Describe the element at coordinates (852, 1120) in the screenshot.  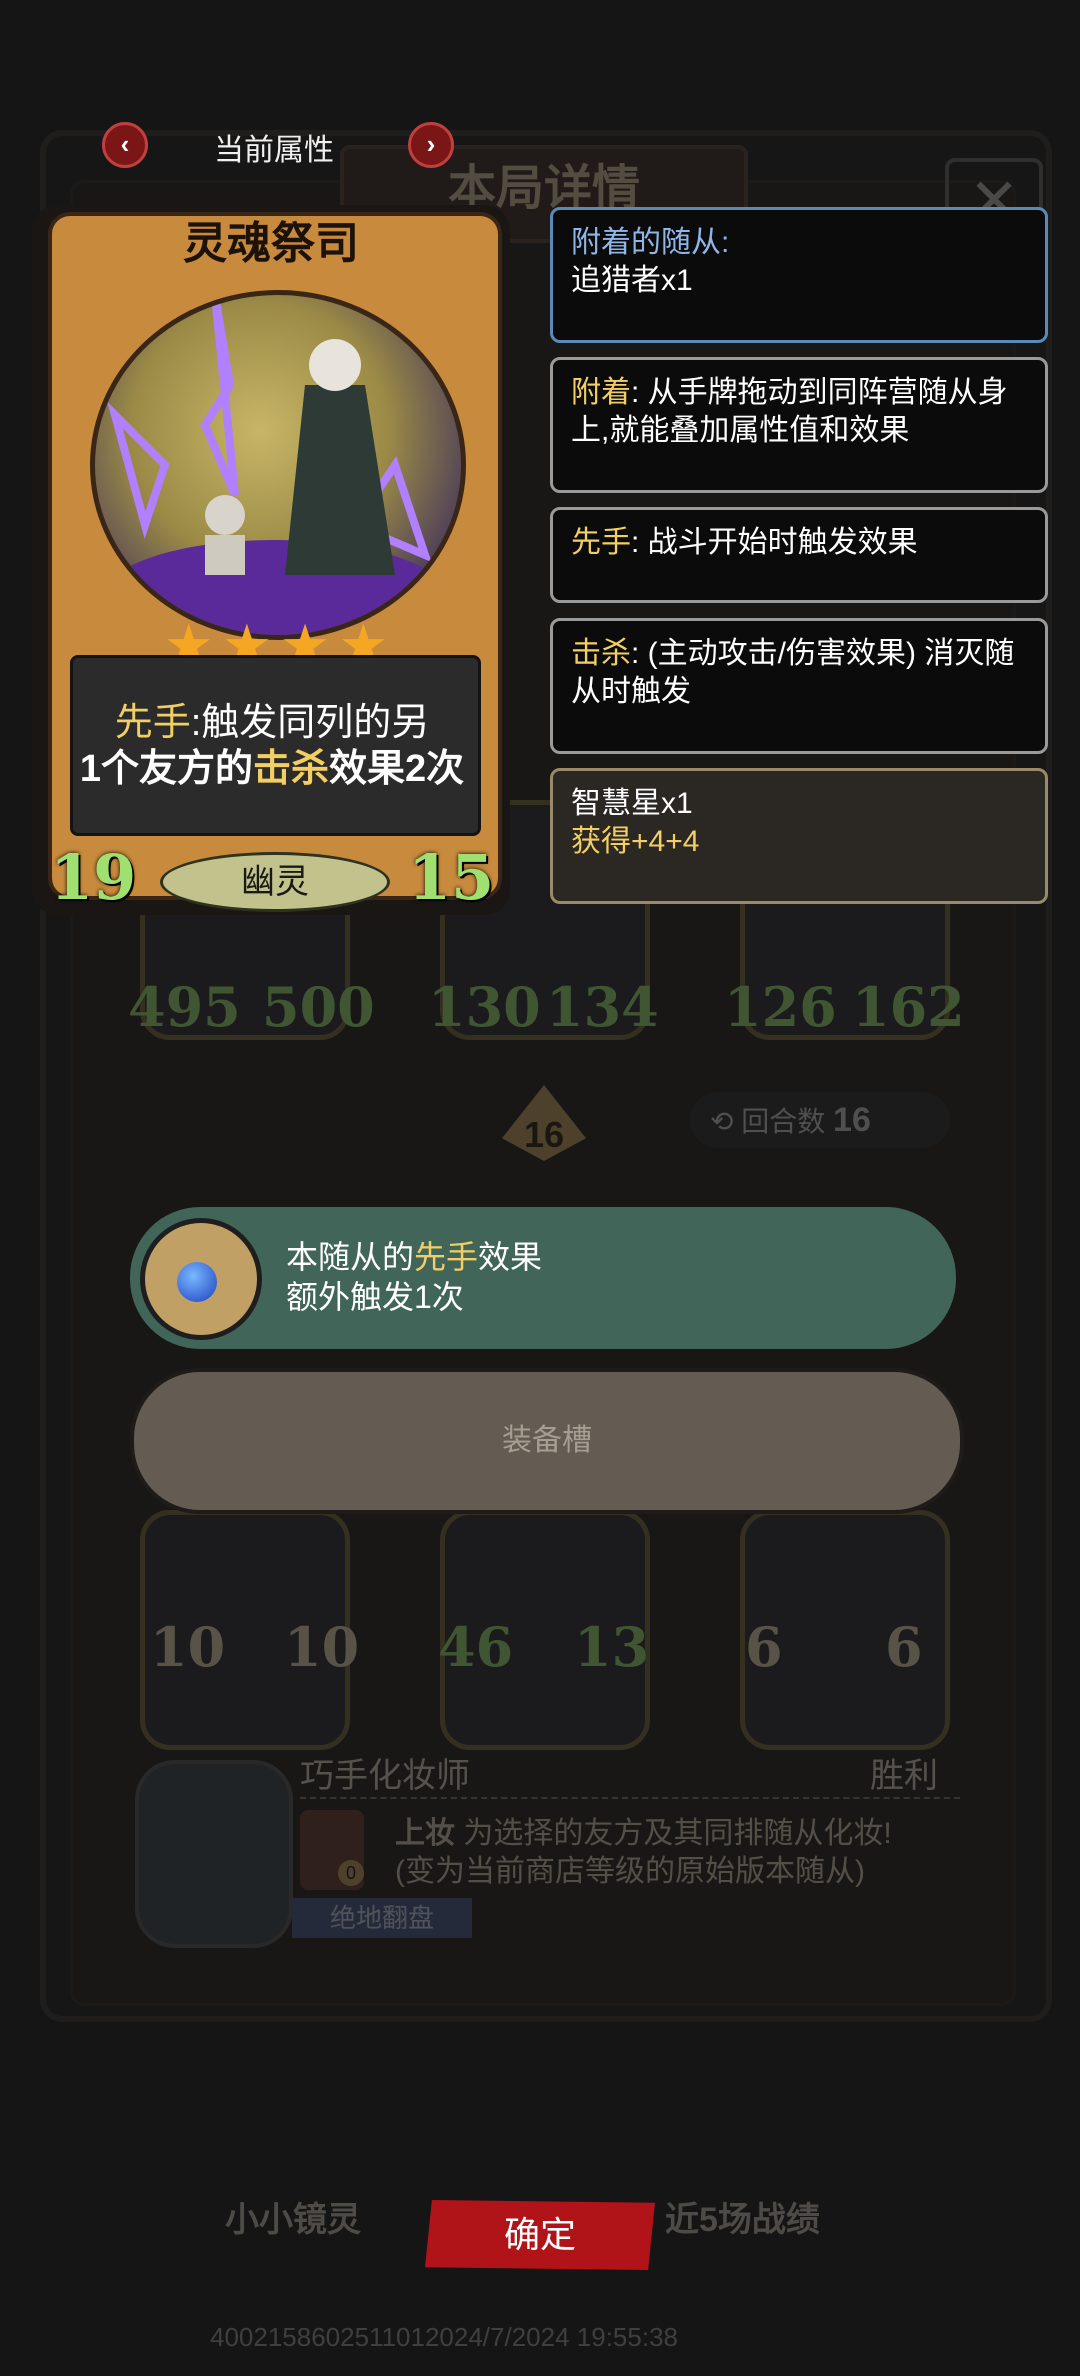
I see `round-value: 16` at that location.